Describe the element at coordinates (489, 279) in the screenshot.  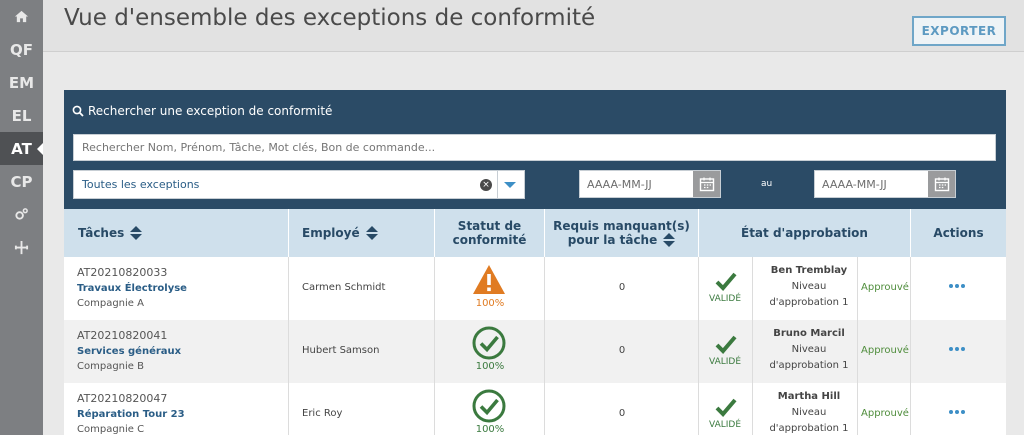
I see `warning-icon` at that location.